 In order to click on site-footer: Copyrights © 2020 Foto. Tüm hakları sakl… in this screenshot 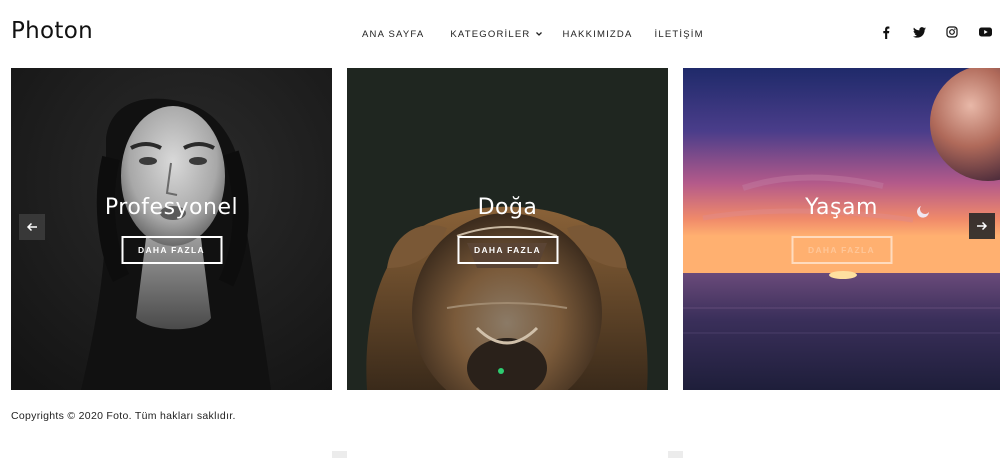, I will do `click(123, 416)`.